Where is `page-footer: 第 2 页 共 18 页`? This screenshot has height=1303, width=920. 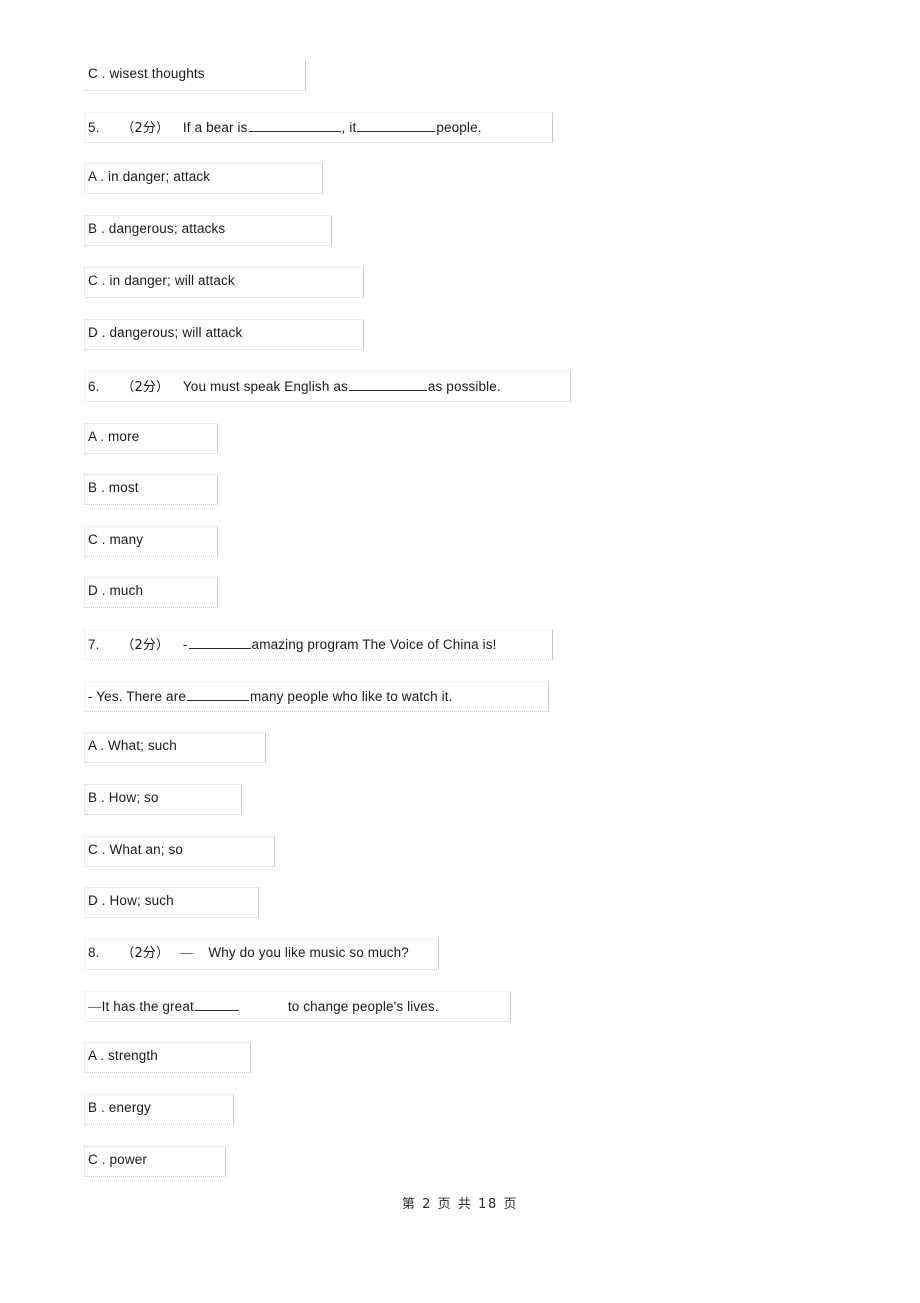 page-footer: 第 2 页 共 18 页 is located at coordinates (460, 1202).